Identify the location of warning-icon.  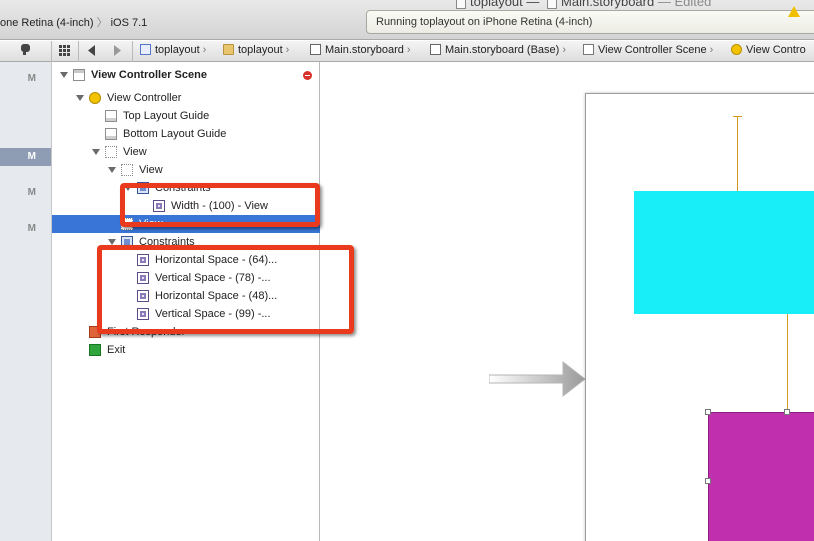
(794, 11).